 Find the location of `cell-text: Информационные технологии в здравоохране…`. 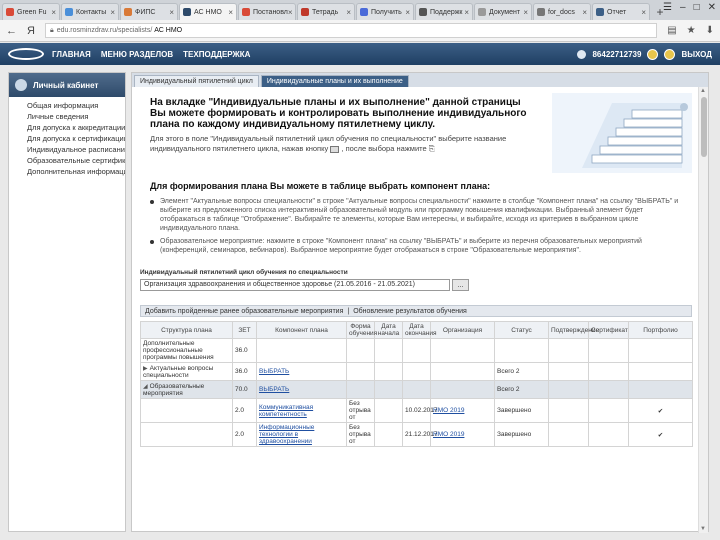

cell-text: Информационные технологии в здравоохране… is located at coordinates (286, 434).